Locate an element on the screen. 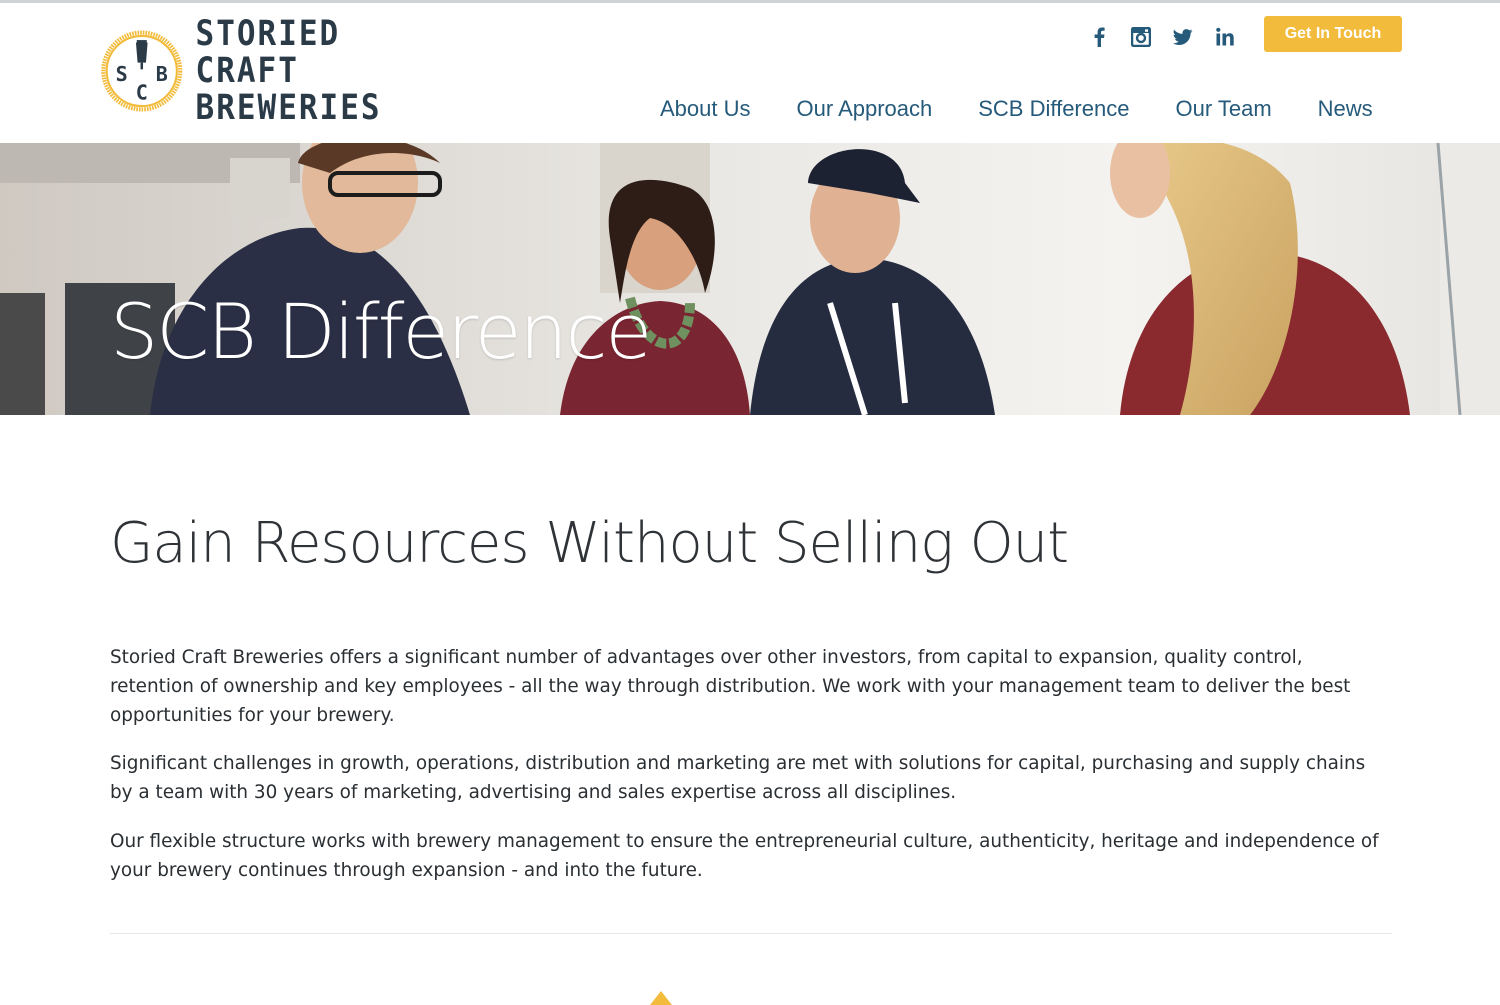  logo-wordmark: STORIED CRAFT BREWERIES is located at coordinates (307, 70).